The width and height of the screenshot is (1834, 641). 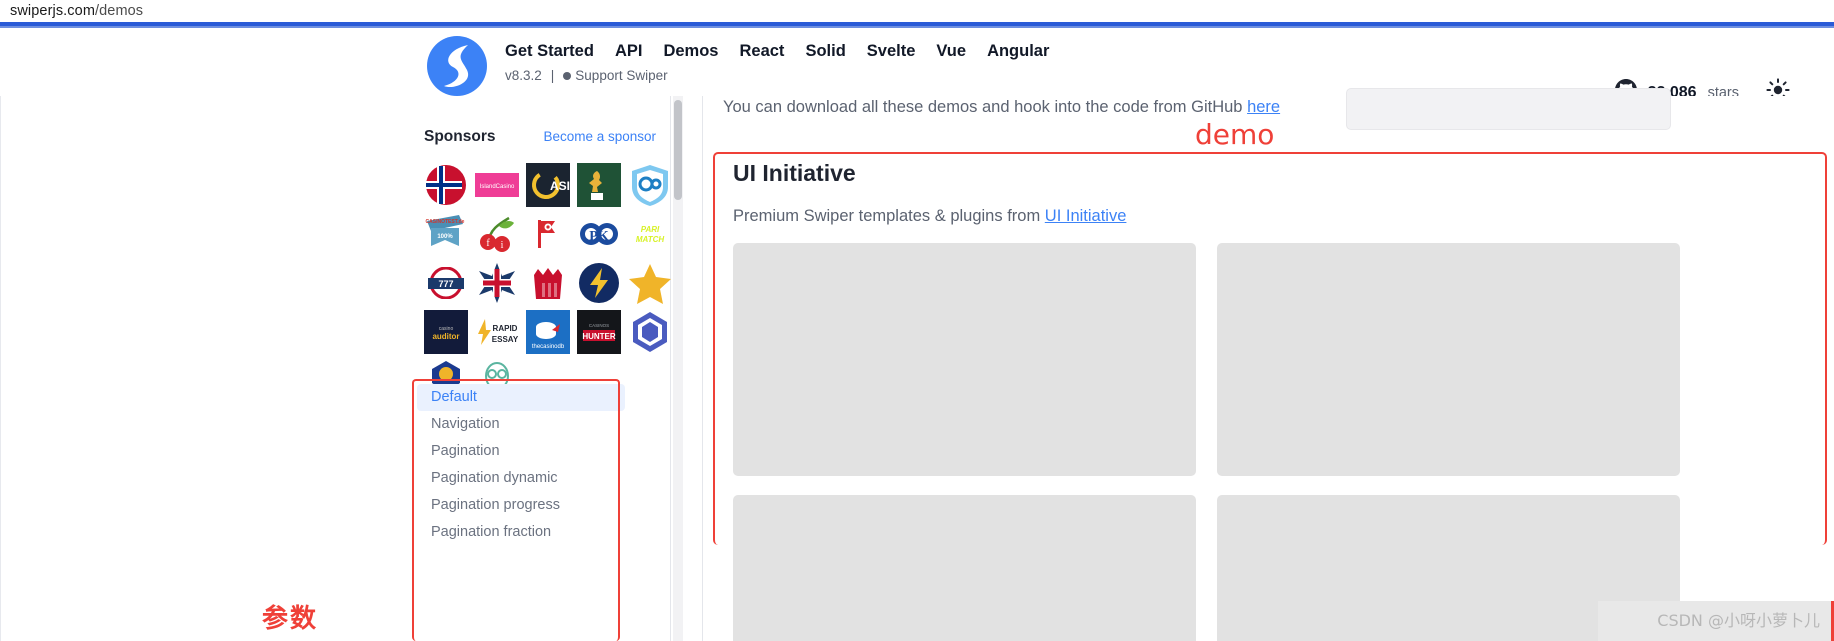 What do you see at coordinates (445, 222) in the screenshot?
I see `svg-text: CASINOTEST.de` at bounding box center [445, 222].